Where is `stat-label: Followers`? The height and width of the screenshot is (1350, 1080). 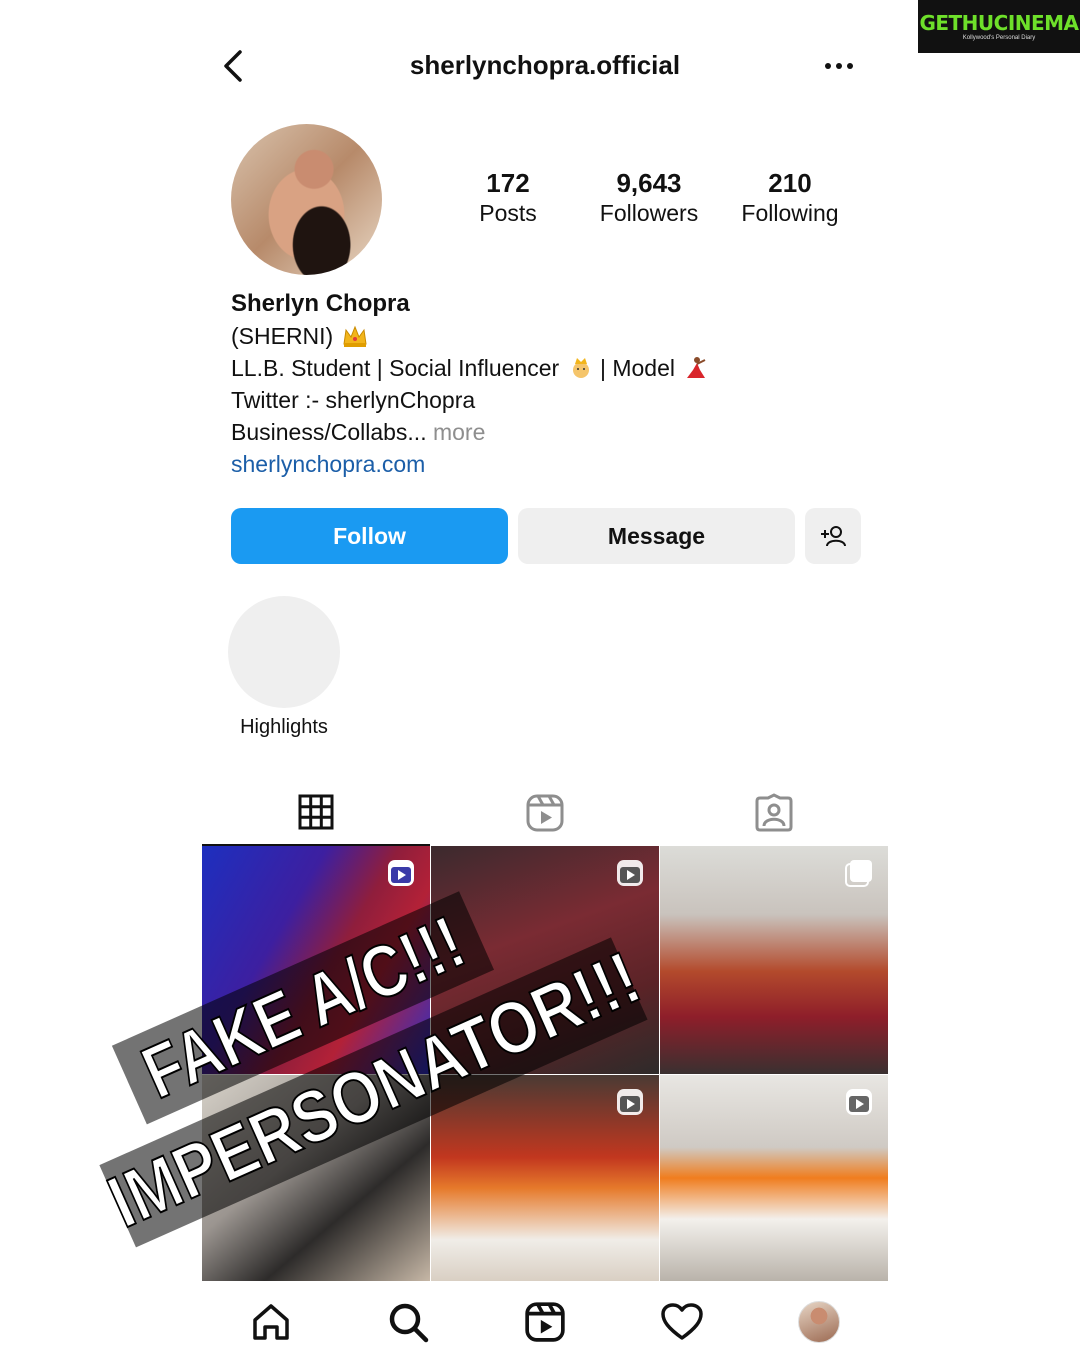
stat-label: Followers is located at coordinates (649, 213).